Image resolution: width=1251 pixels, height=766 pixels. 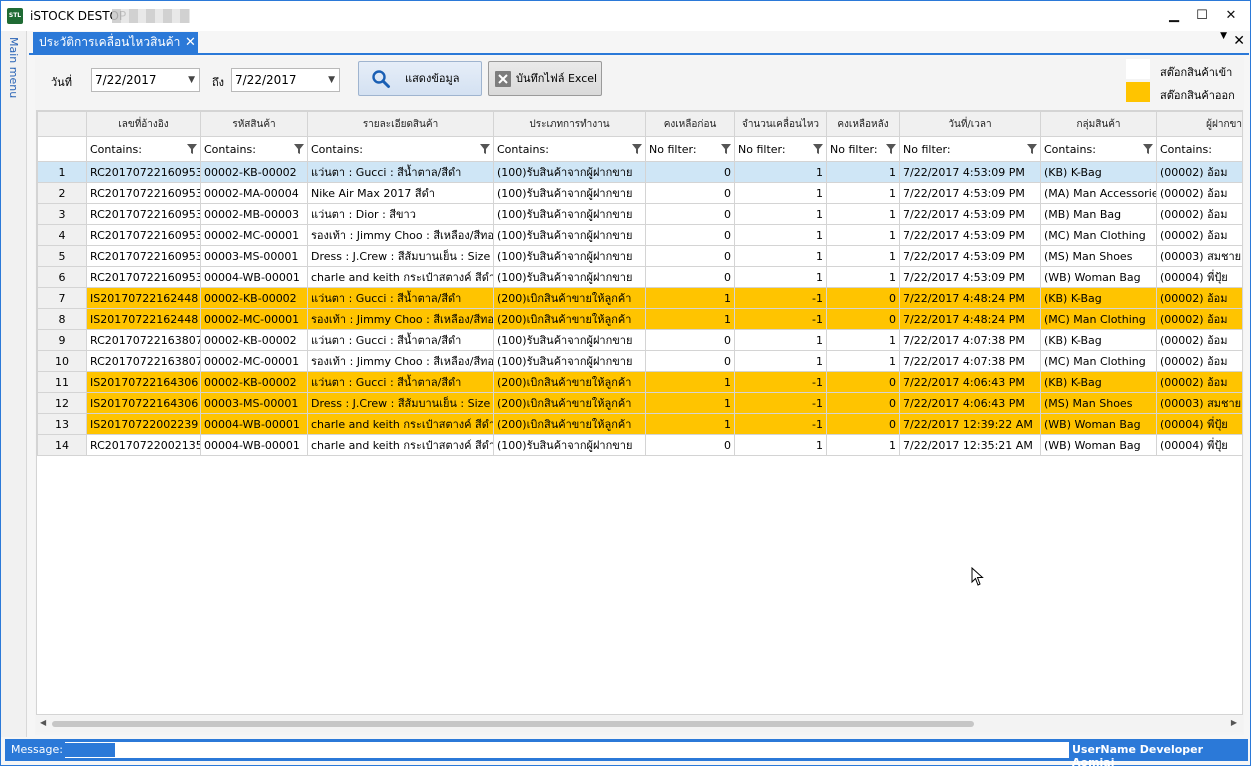 What do you see at coordinates (400, 193) in the screenshot?
I see `product-detail-cell: Nike Air Max 2017 สีดำ` at bounding box center [400, 193].